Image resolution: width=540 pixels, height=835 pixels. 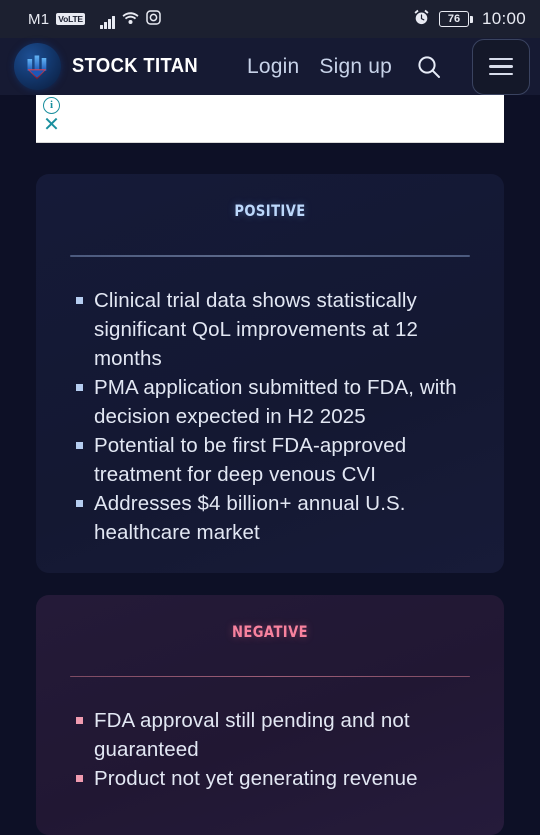 What do you see at coordinates (273, 778) in the screenshot?
I see `list-item: Product not yet generating revenue` at bounding box center [273, 778].